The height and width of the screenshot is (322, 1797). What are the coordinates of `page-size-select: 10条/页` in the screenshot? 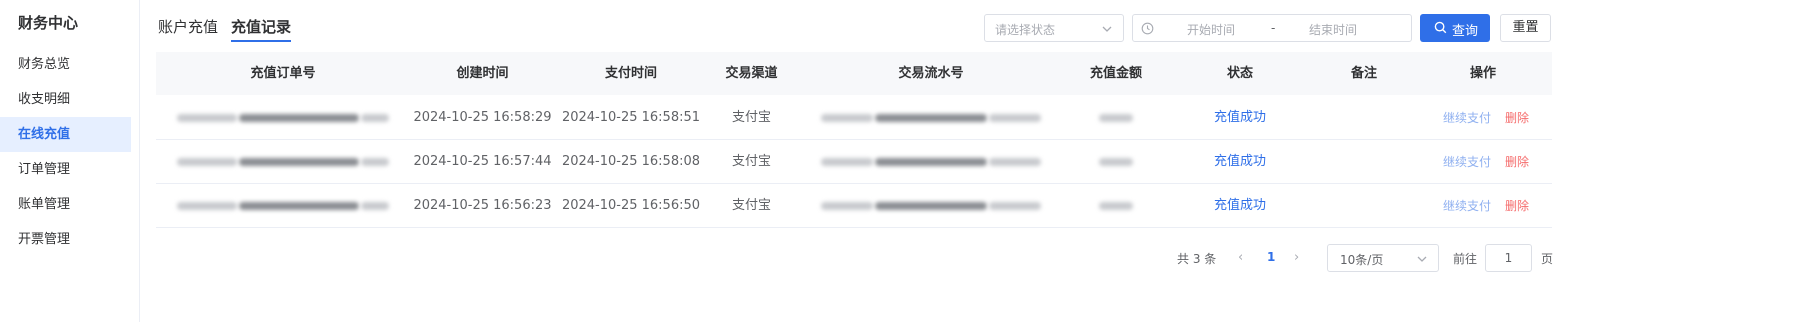 It's located at (1383, 258).